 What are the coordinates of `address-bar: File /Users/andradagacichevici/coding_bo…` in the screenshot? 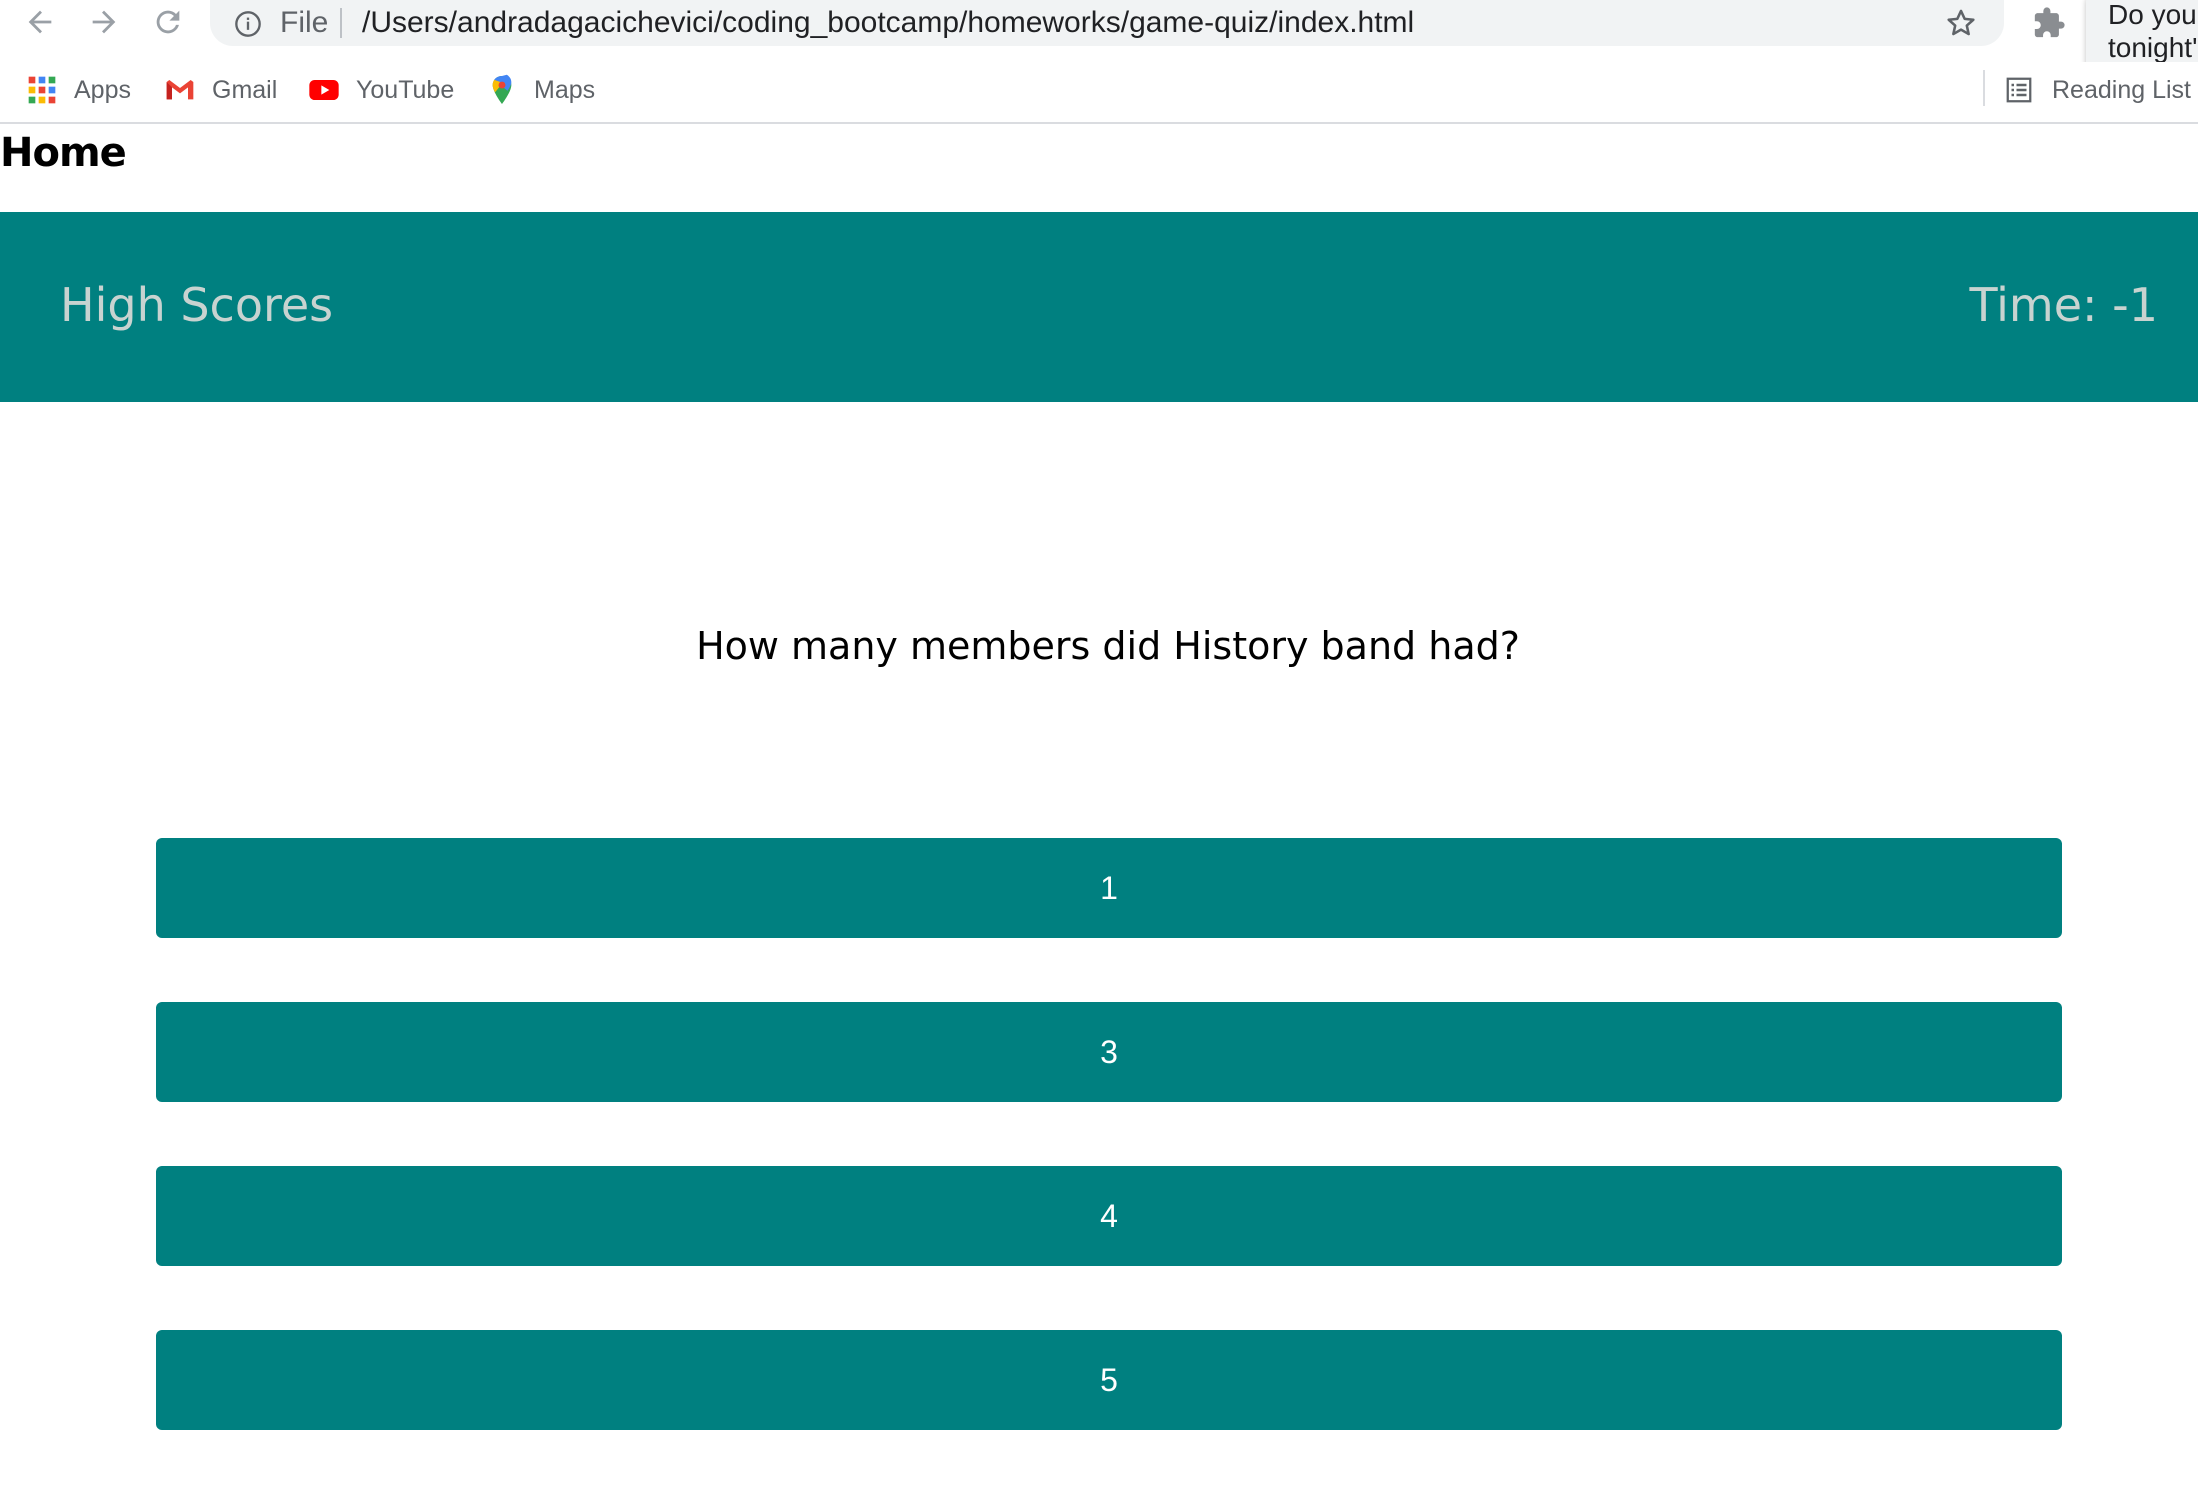 It's located at (1107, 23).